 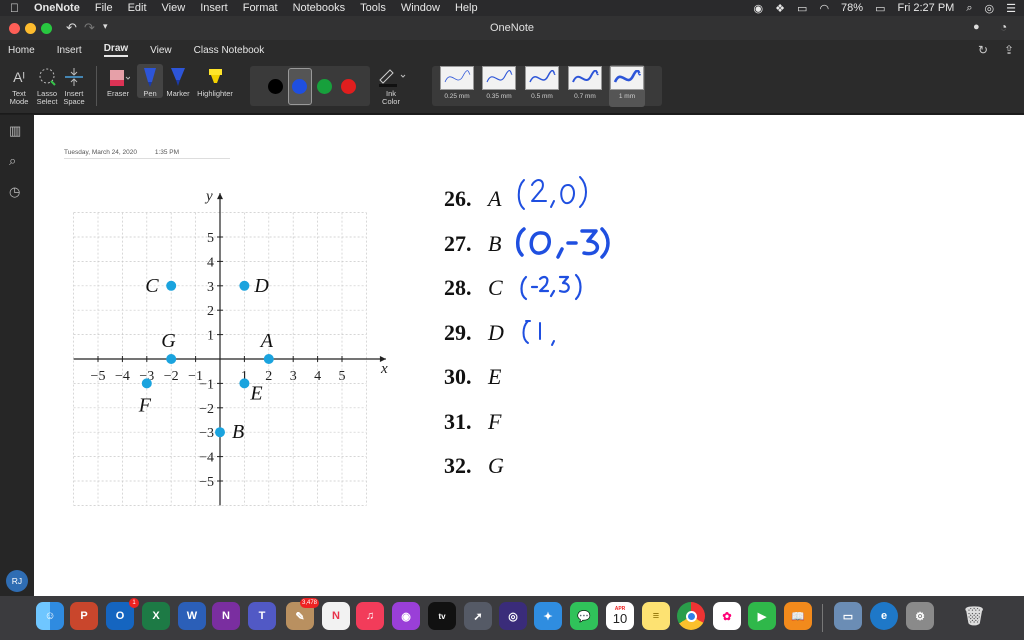 What do you see at coordinates (969, 8) in the screenshot?
I see `spotlight-icon: ⌕` at bounding box center [969, 8].